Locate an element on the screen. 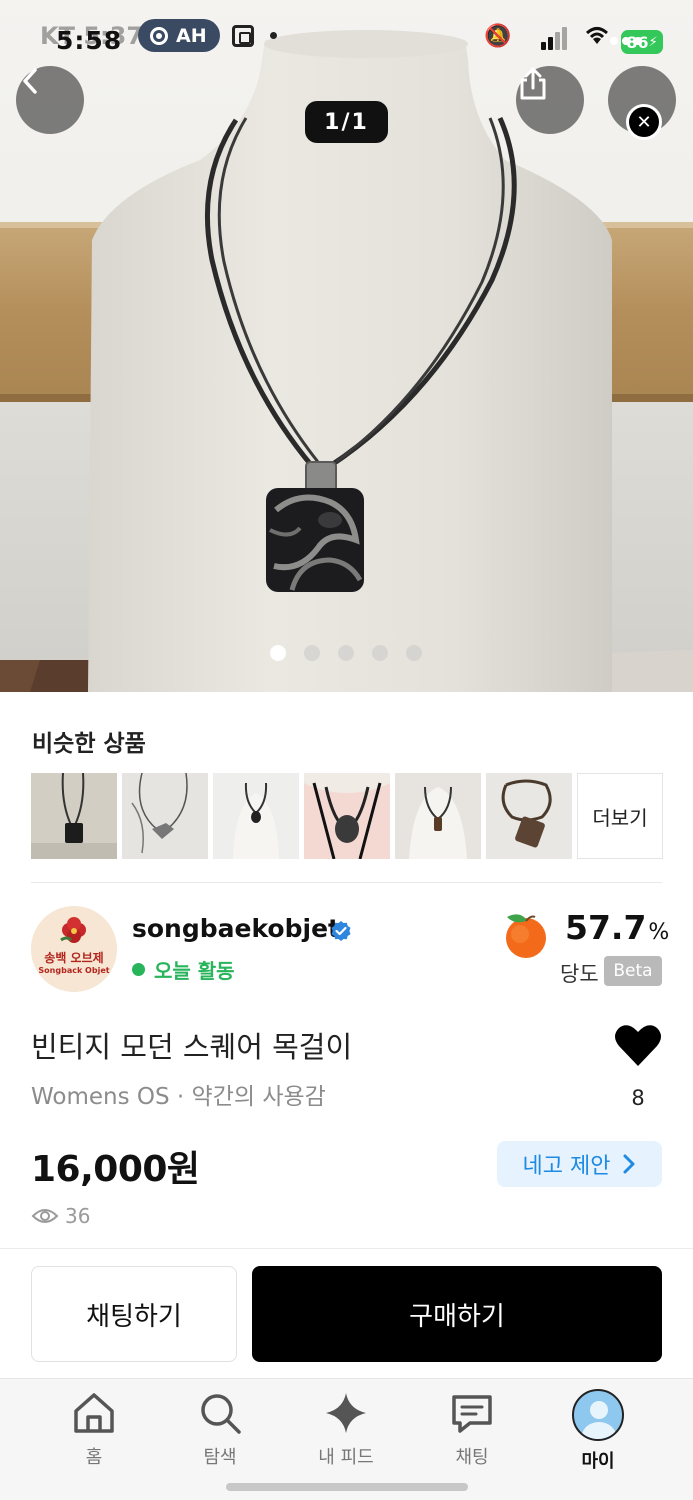  seller-score-label: 당도 is located at coordinates (579, 974).